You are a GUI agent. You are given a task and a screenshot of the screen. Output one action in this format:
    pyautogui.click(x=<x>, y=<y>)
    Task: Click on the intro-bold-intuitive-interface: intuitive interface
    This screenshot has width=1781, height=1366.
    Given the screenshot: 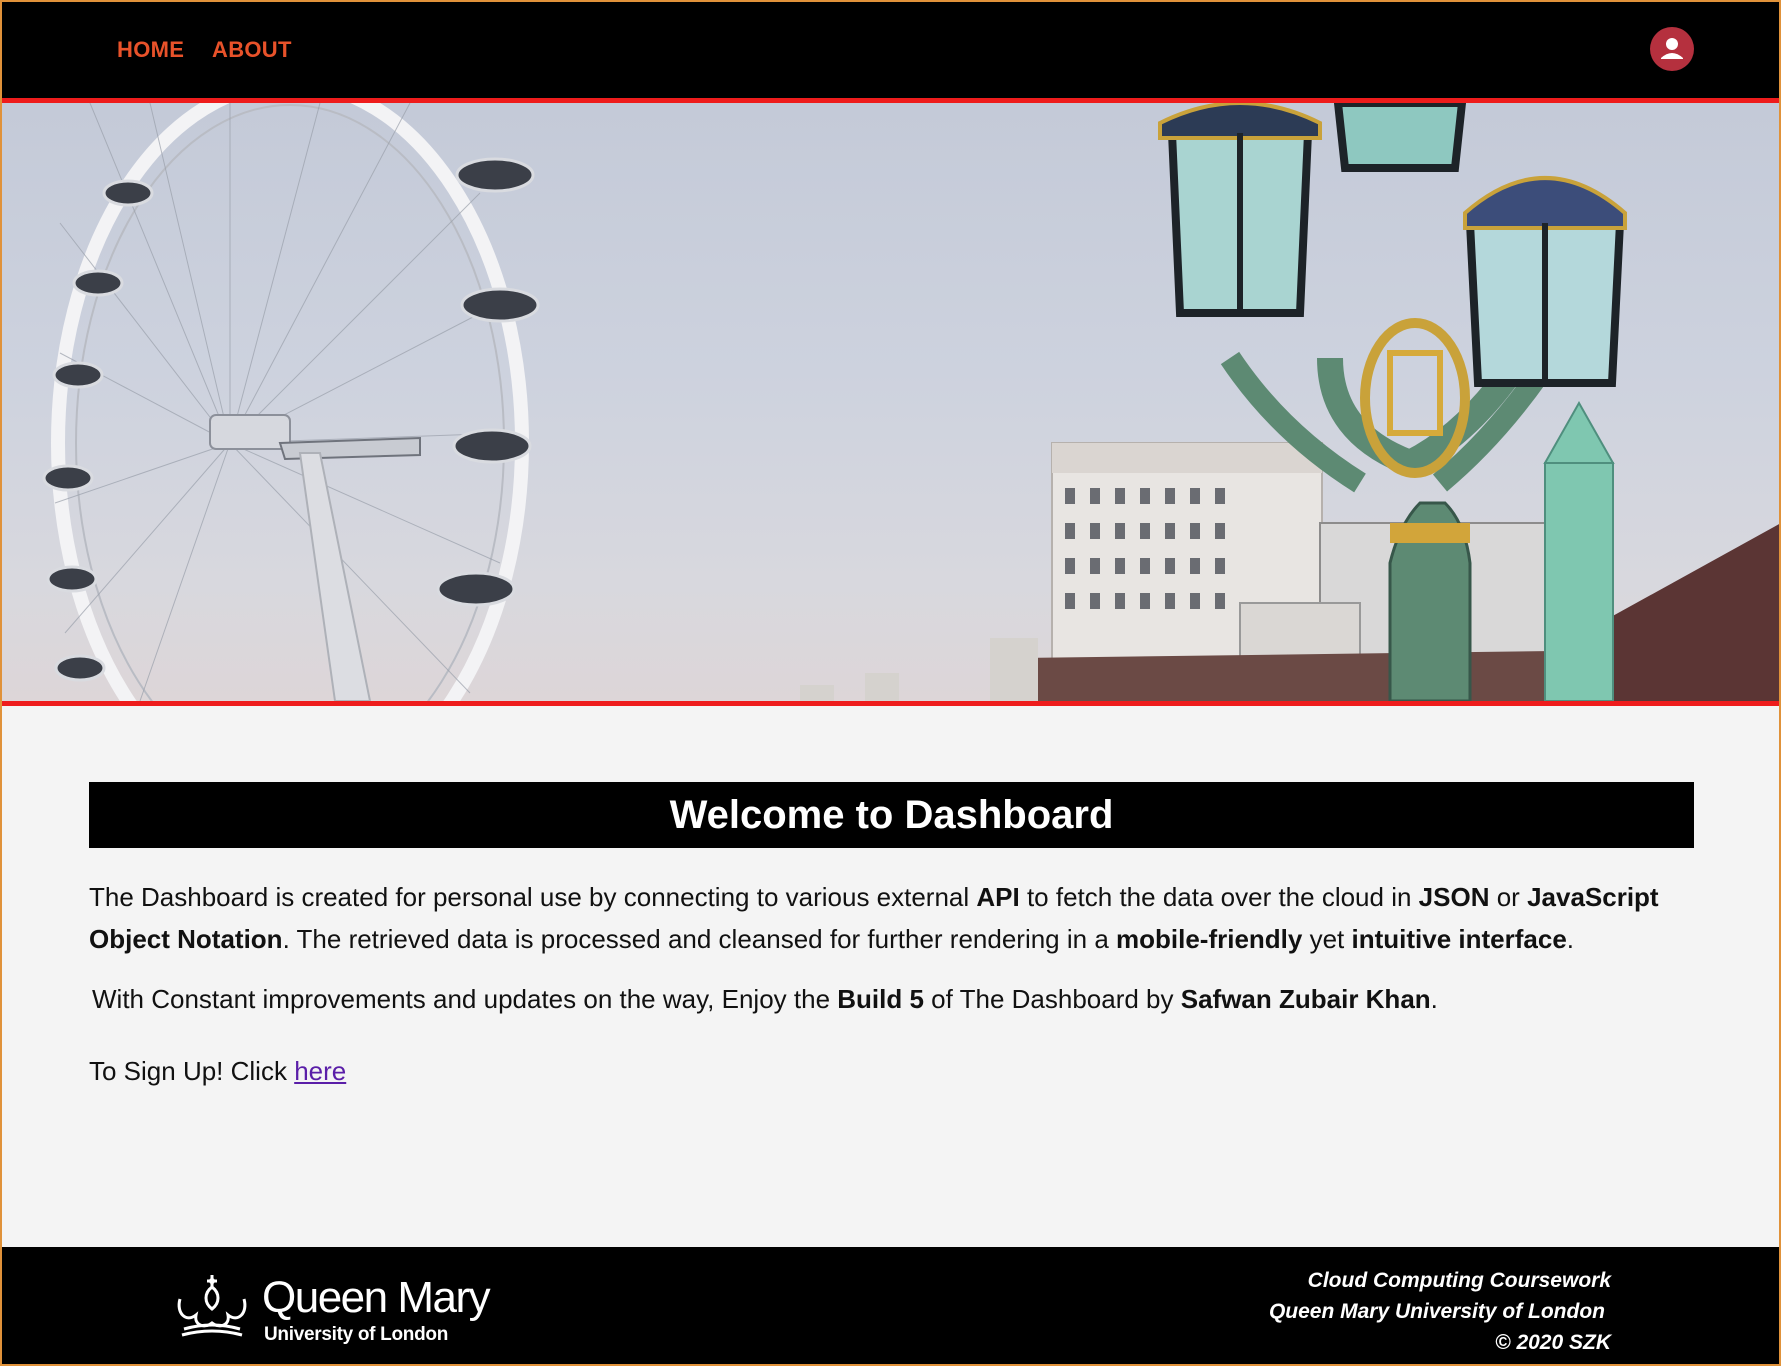 What is the action you would take?
    pyautogui.click(x=1459, y=939)
    